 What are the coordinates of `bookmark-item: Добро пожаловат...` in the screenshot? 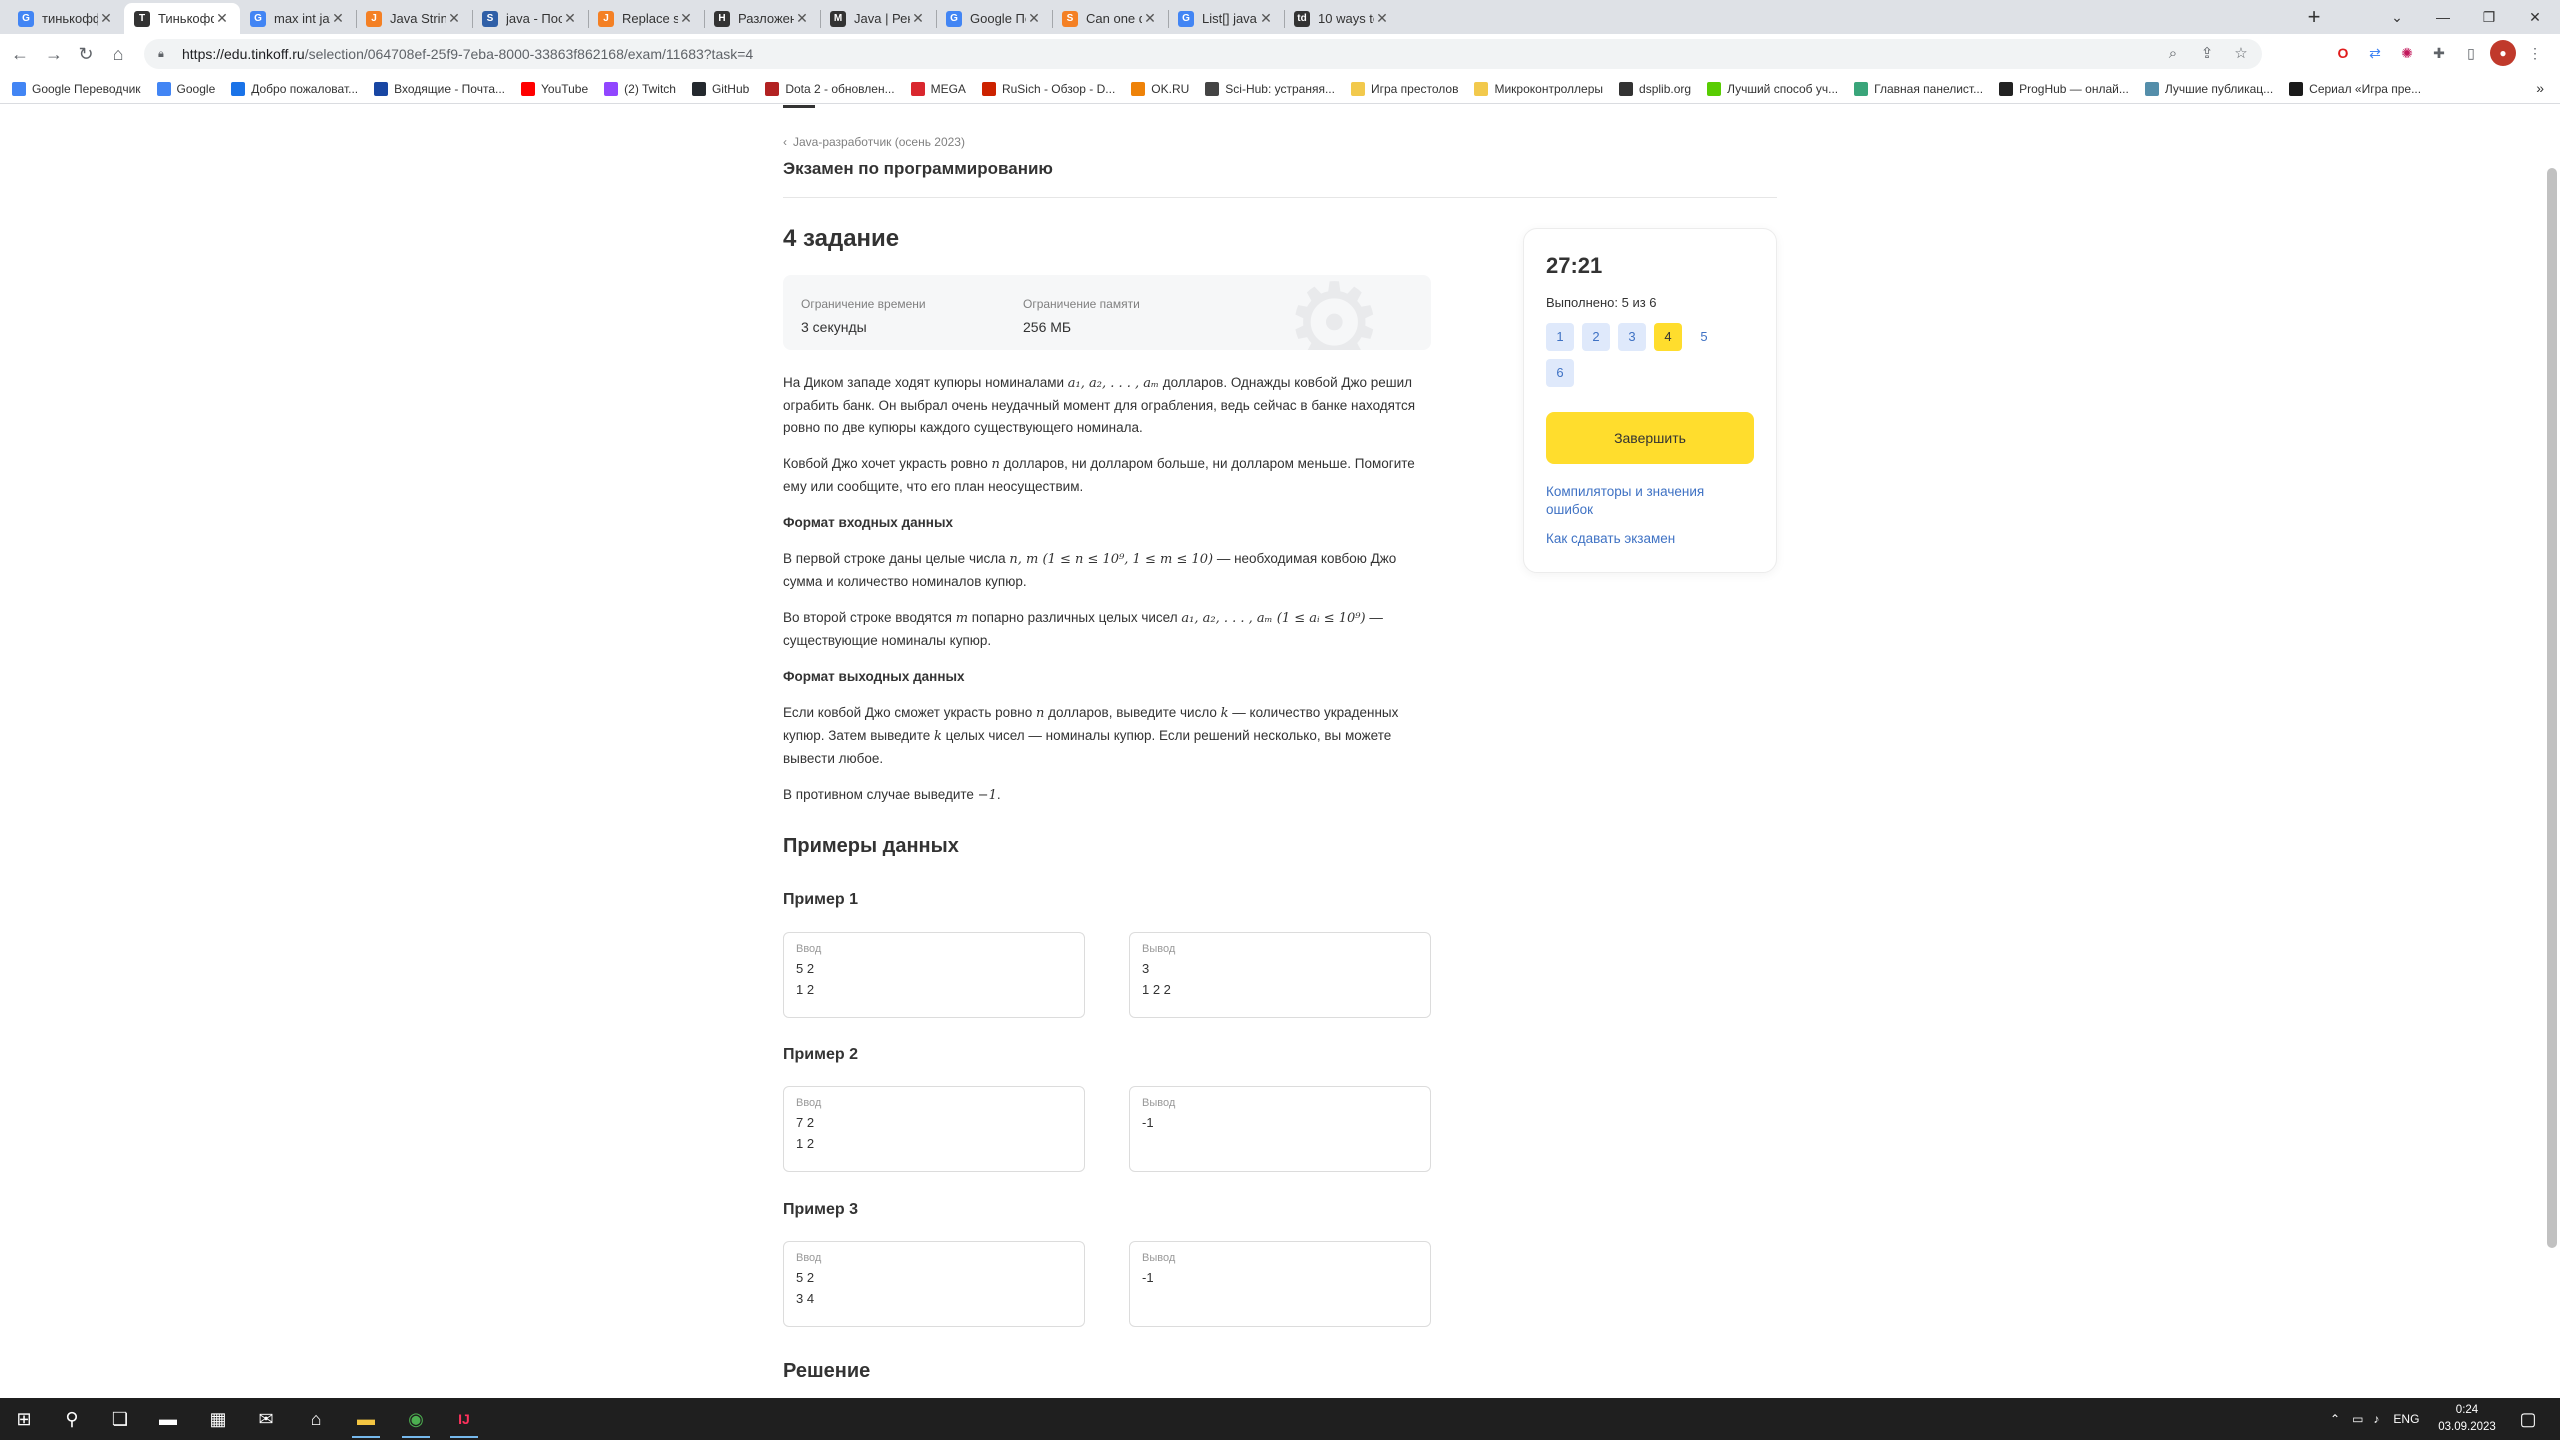 It's located at (294, 88).